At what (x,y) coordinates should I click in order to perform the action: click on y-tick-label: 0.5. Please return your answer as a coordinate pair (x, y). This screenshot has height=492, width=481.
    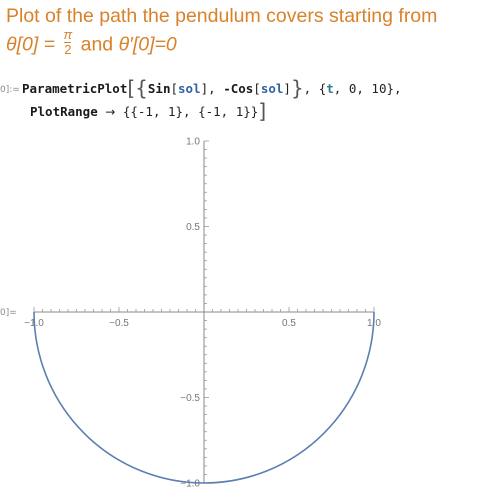
    Looking at the image, I should click on (193, 227).